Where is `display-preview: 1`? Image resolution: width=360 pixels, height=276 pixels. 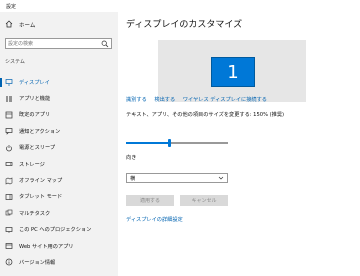
display-preview: 1 is located at coordinates (232, 71).